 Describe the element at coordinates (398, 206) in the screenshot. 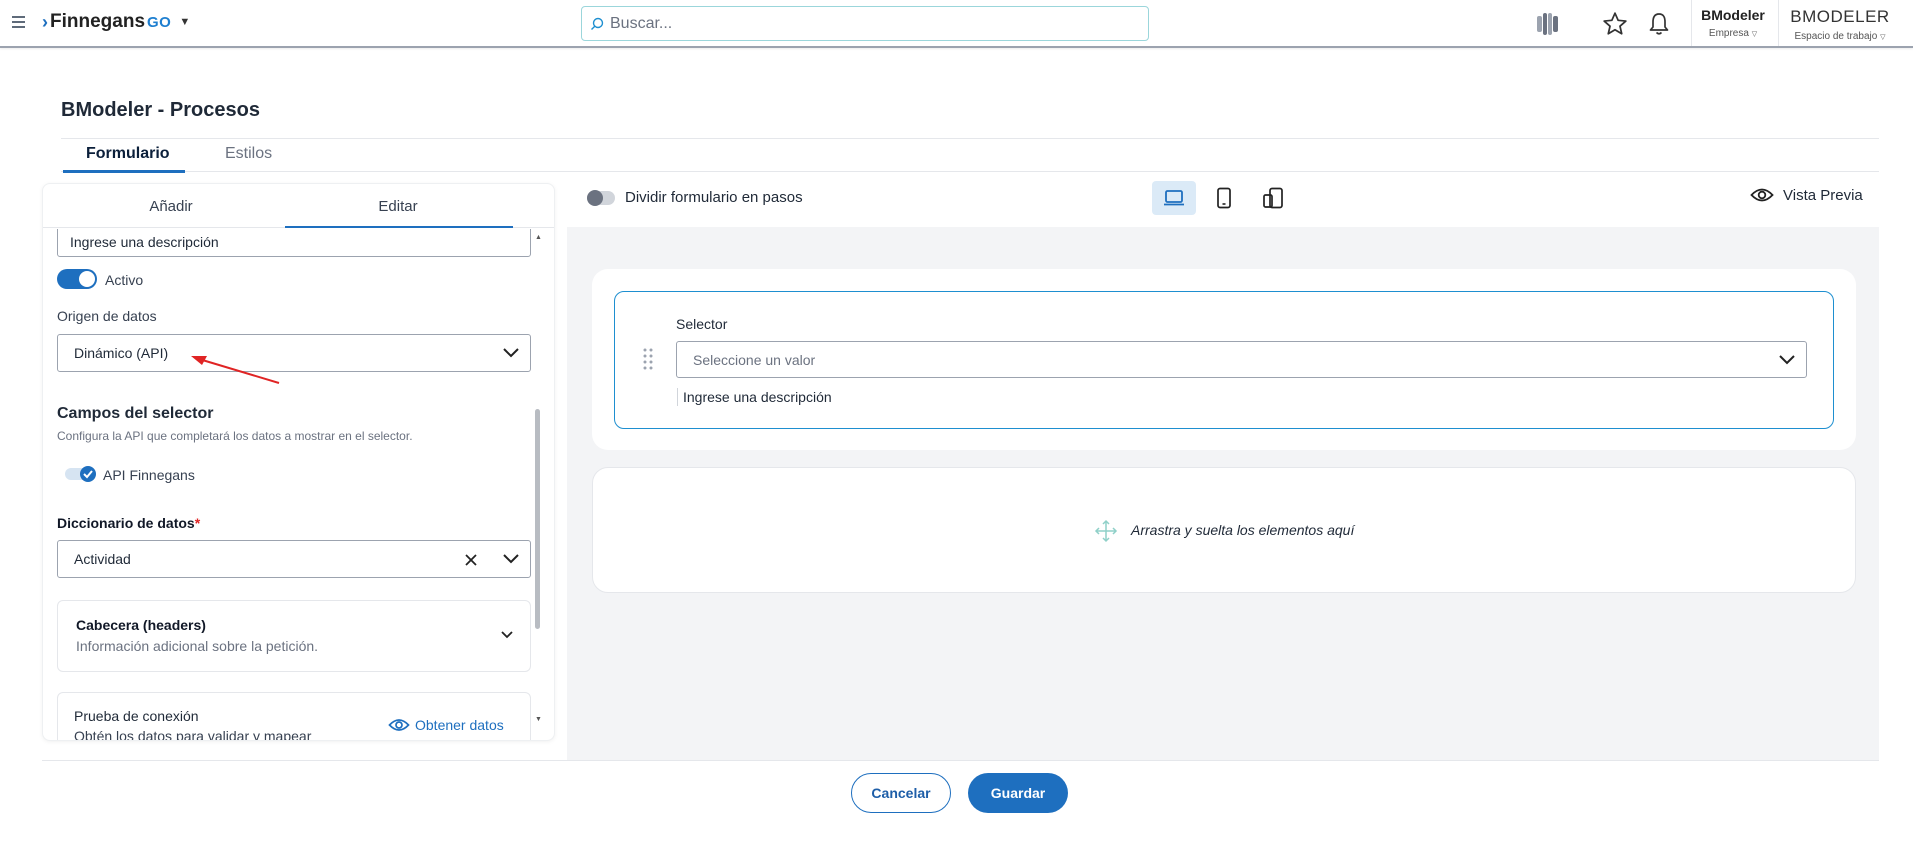

I see `tab-editar: Editar` at that location.